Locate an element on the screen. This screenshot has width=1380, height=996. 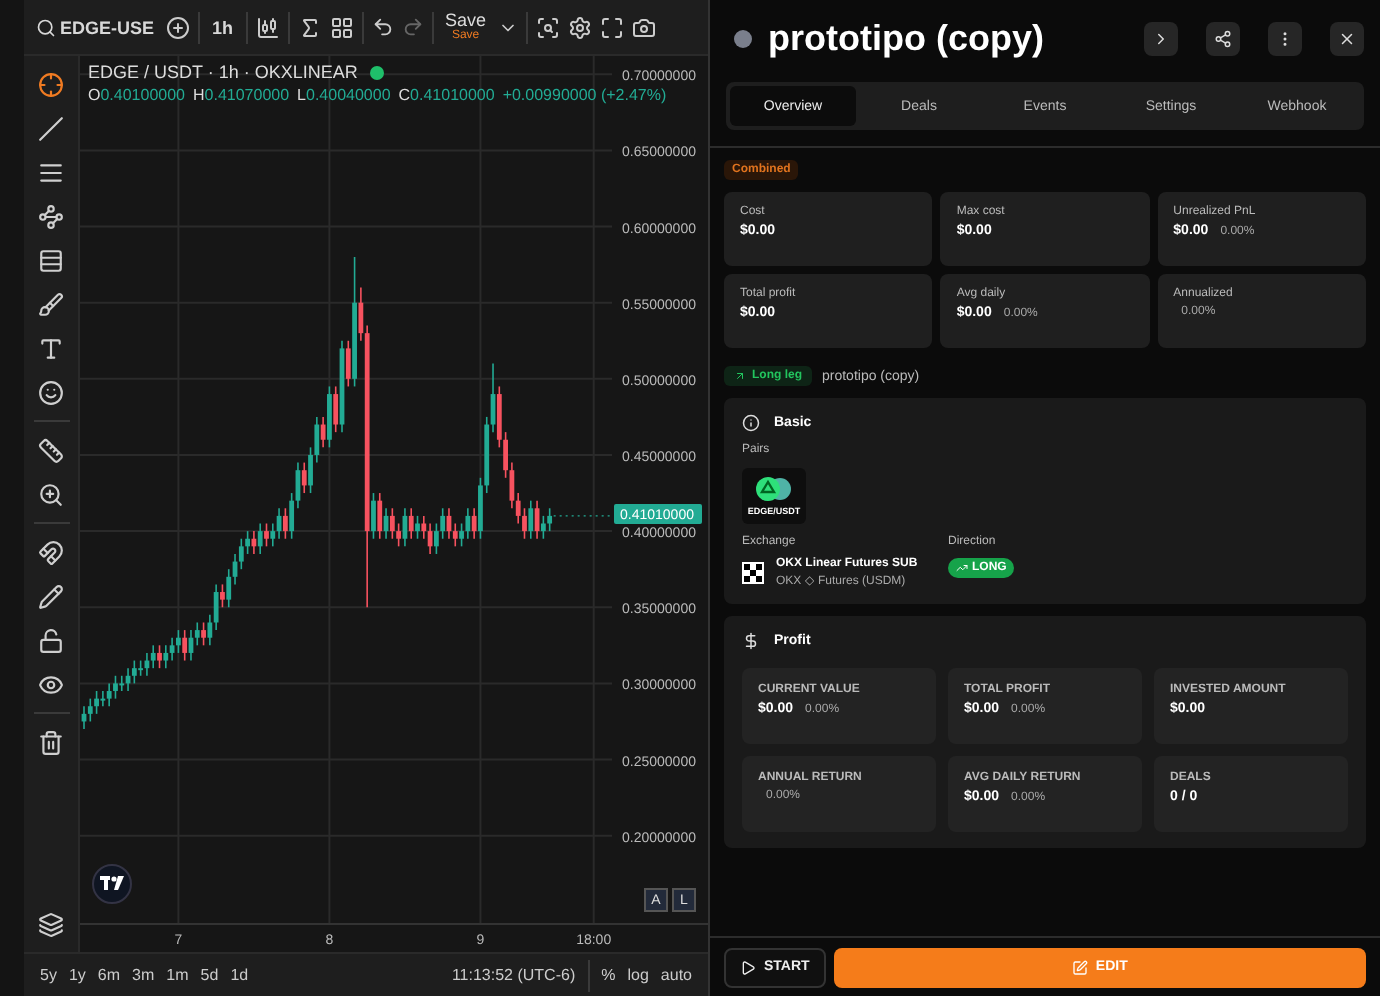
ruler-tool is located at coordinates (51, 450).